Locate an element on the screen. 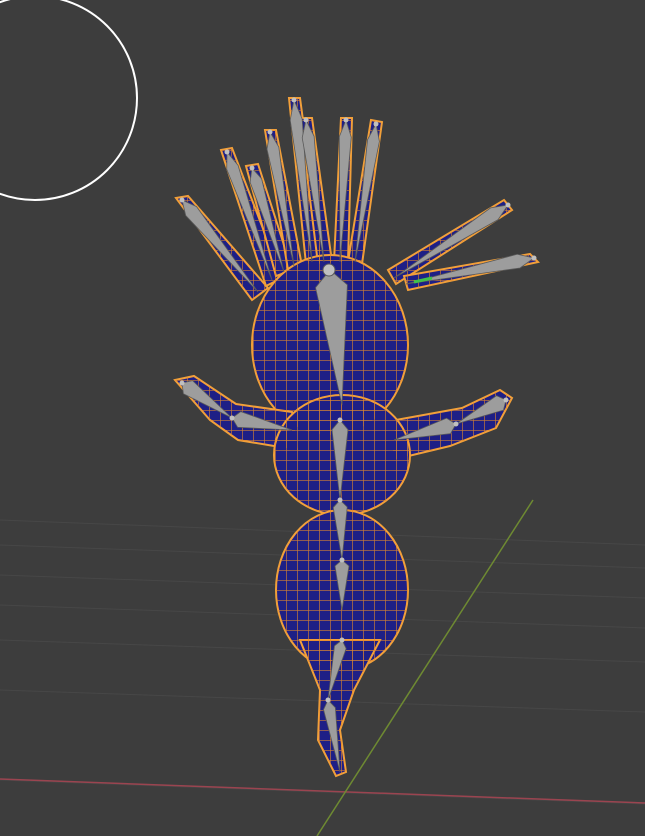  brush-radius-circle-icon is located at coordinates (69, 100).